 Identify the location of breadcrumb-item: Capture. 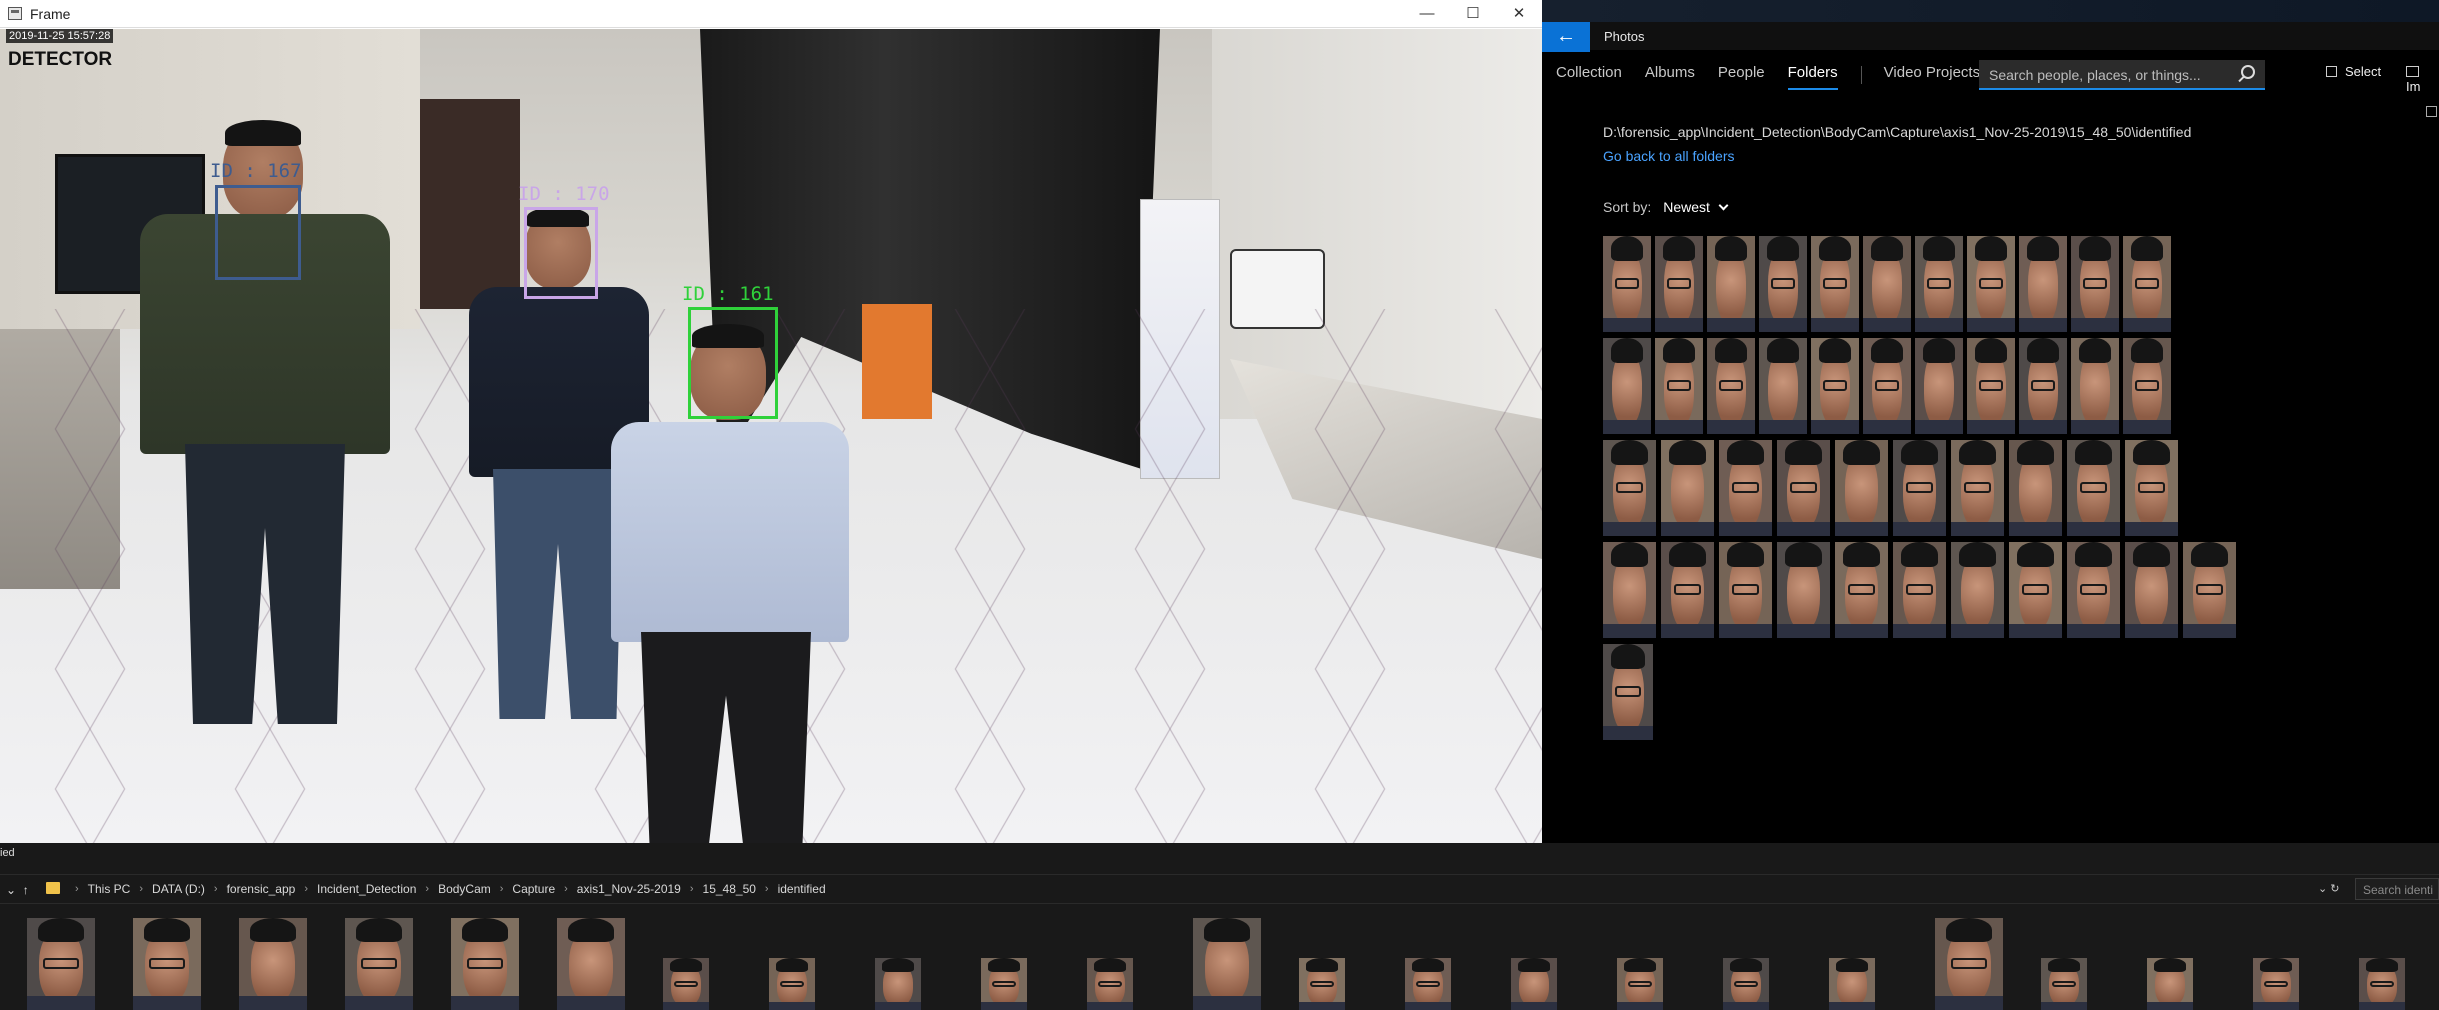
(533, 889).